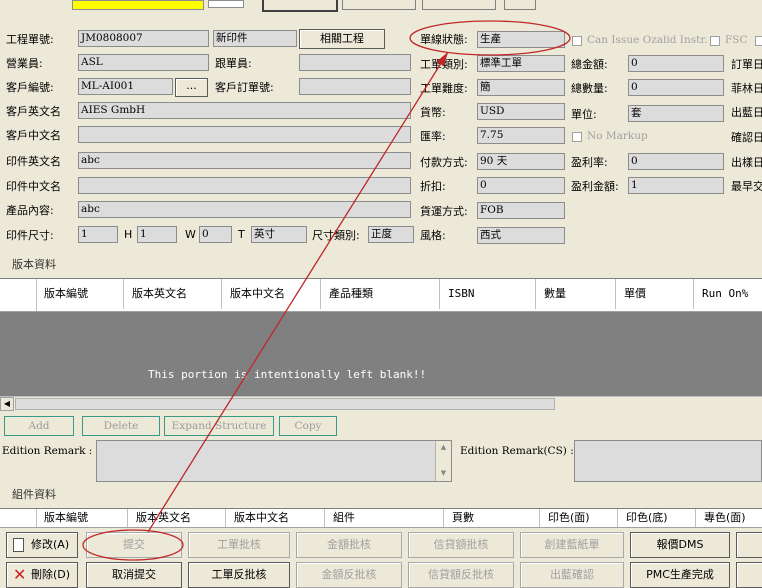 This screenshot has height=588, width=762. What do you see at coordinates (133, 545) in the screenshot?
I see `submit-annotation-ellipse` at bounding box center [133, 545].